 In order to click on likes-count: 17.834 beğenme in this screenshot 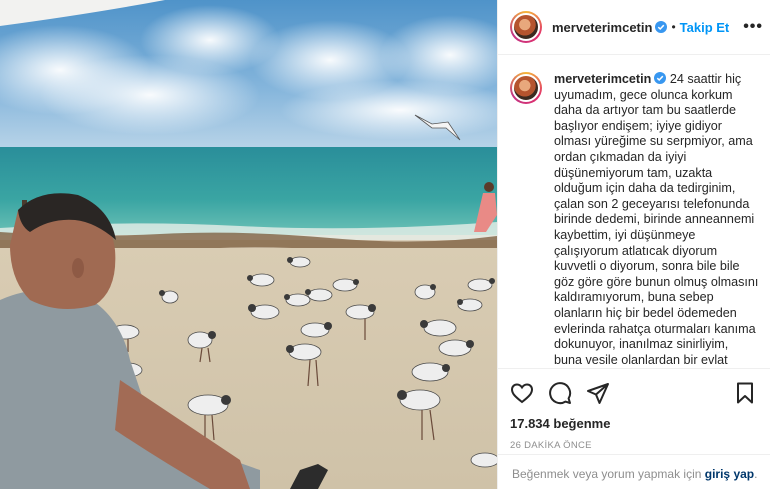, I will do `click(634, 423)`.